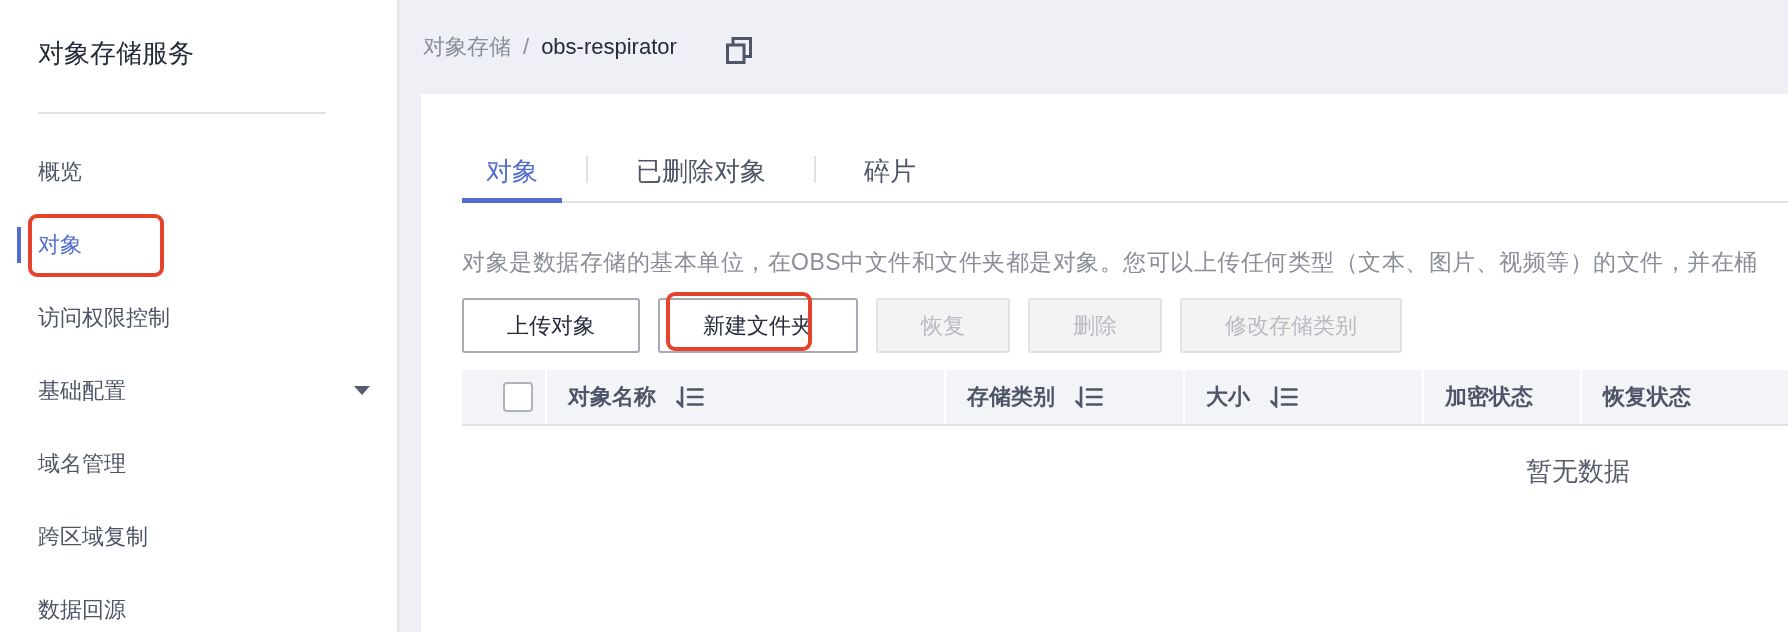  What do you see at coordinates (1302, 397) in the screenshot?
I see `column-header: 大小` at bounding box center [1302, 397].